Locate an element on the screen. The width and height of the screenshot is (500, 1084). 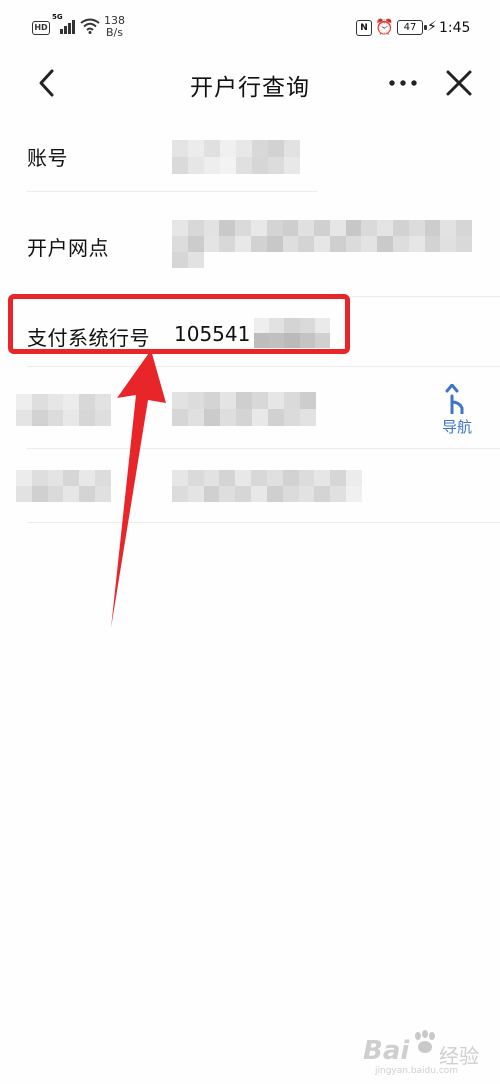
branch-label: 开户网点 is located at coordinates (68, 248).